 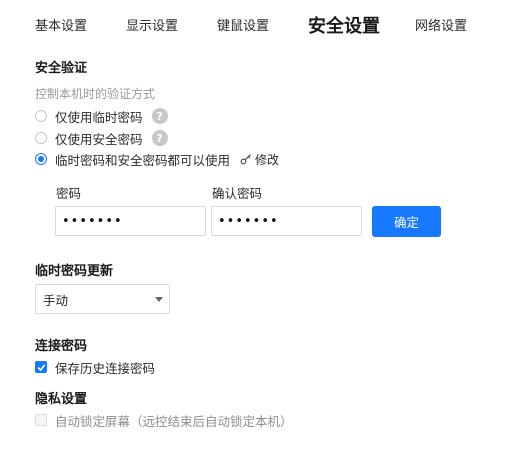 I want to click on edit-password-link: 修改, so click(x=259, y=159).